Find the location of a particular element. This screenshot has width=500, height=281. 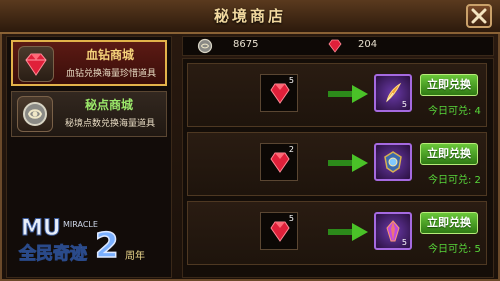

logo-tag: MIRACLE is located at coordinates (80, 224).